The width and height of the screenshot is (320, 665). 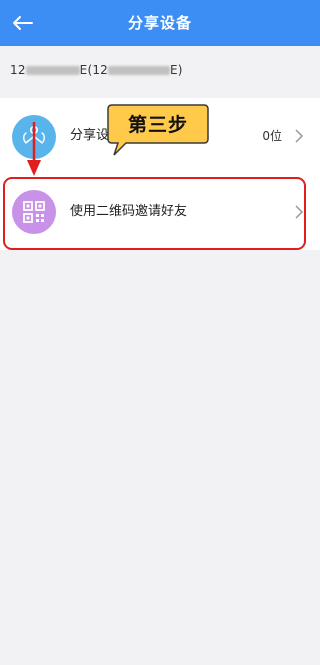 I want to click on shared-count: 0位, so click(x=272, y=136).